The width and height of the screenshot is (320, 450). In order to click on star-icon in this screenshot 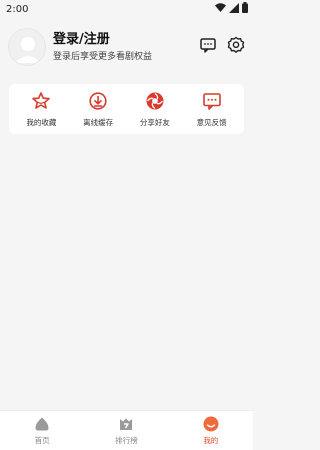, I will do `click(41, 101)`.